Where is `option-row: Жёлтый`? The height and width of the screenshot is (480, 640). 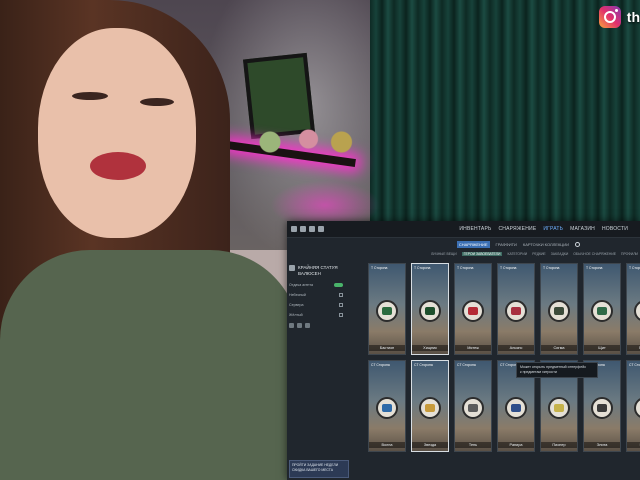 option-row: Жёлтый is located at coordinates (316, 315).